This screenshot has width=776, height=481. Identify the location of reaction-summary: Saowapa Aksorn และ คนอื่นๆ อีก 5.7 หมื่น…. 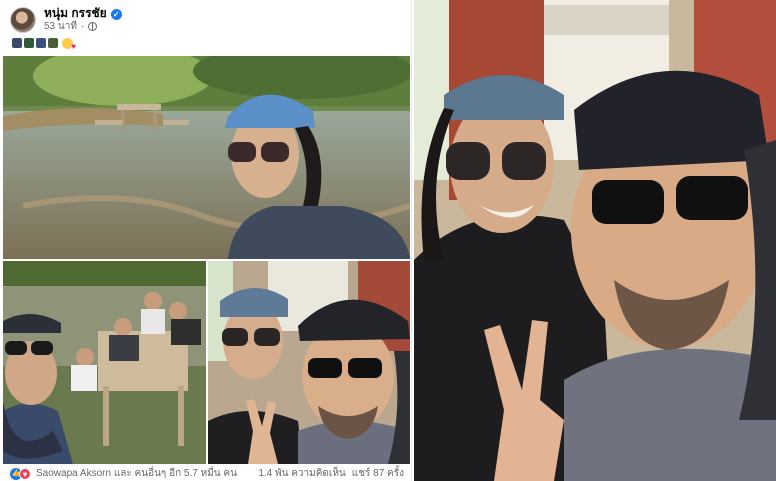
(136, 473).